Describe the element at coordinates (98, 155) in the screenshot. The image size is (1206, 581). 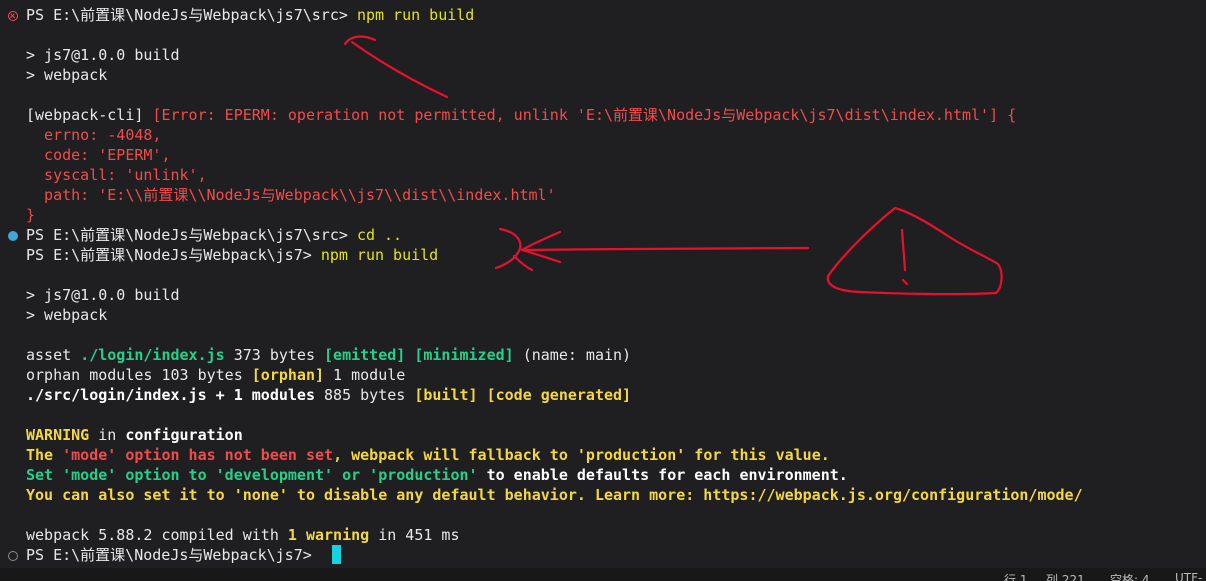
I see `error-code: code: 'EPERM',` at that location.